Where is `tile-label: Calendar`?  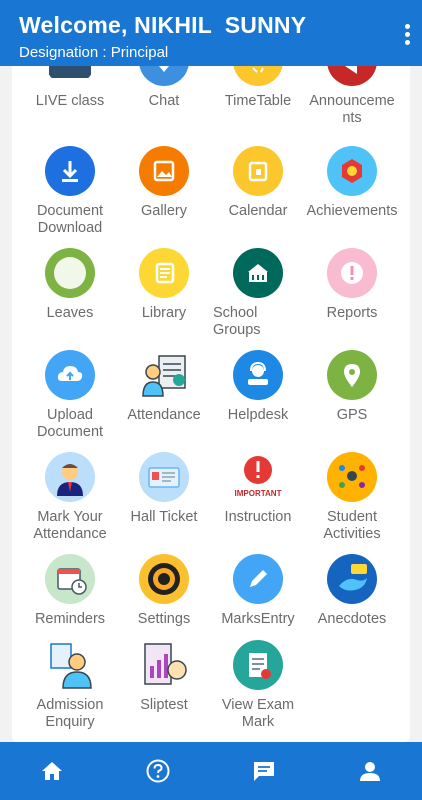
tile-label: Calendar is located at coordinates (258, 211).